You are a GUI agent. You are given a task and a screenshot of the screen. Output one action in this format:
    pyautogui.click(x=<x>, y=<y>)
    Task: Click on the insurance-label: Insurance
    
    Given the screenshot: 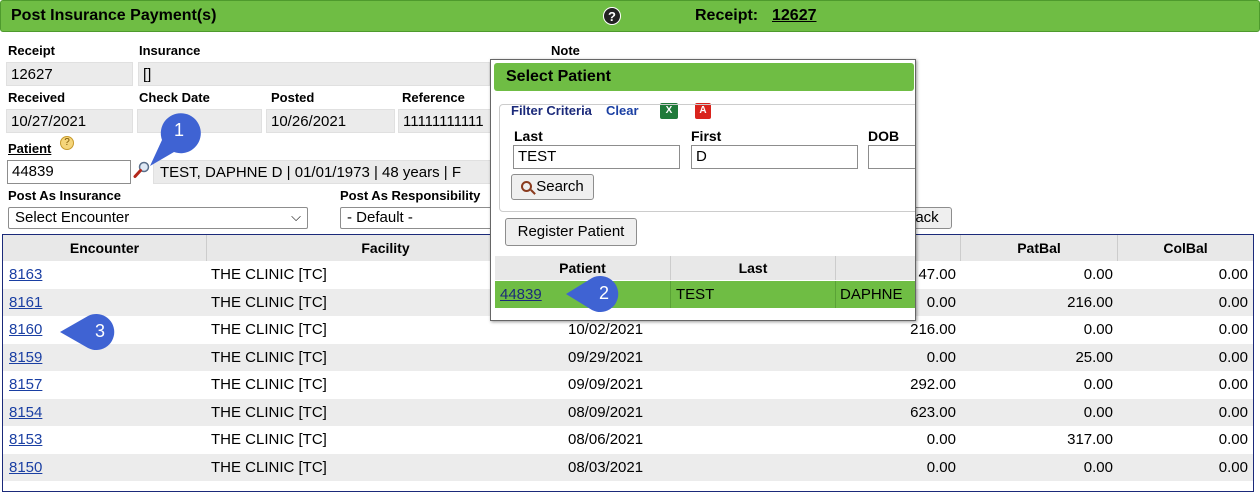 What is the action you would take?
    pyautogui.click(x=170, y=50)
    